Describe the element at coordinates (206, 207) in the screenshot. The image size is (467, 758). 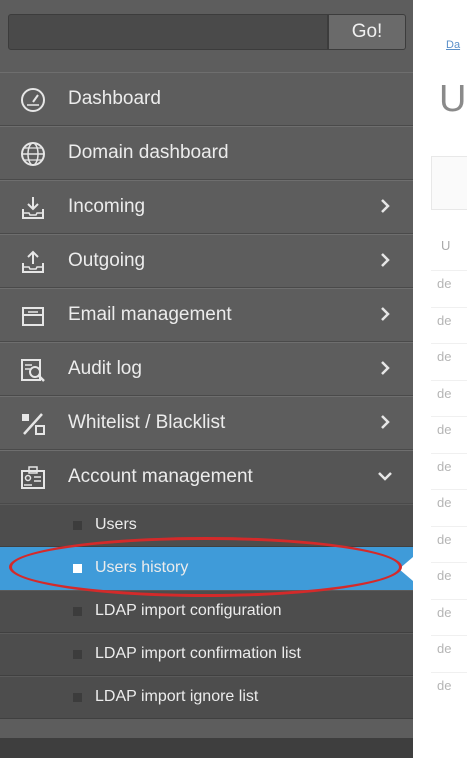
I see `sidebar-item-incoming: Incoming` at that location.